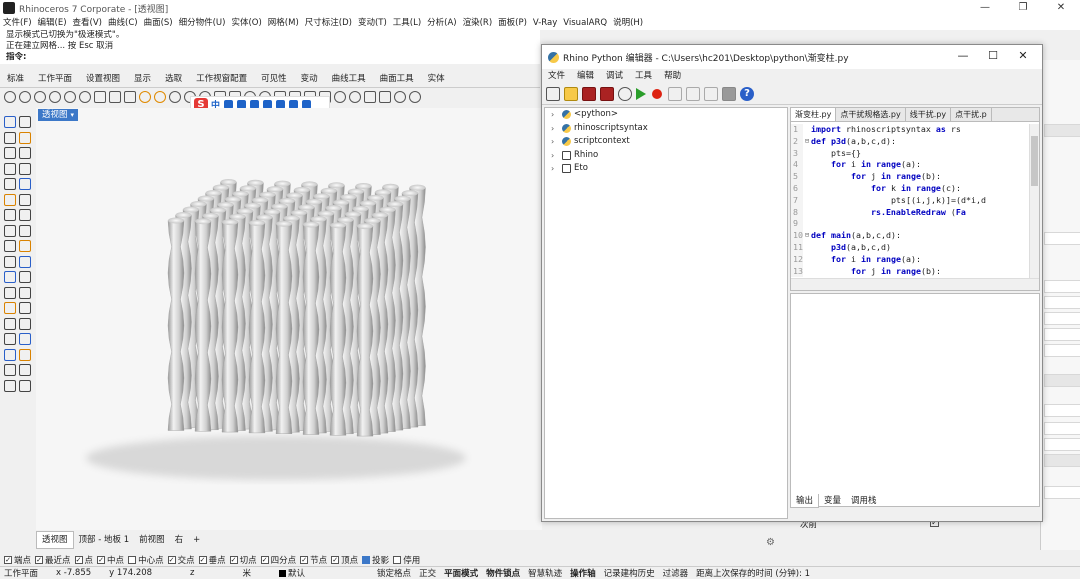 Image resolution: width=1080 pixels, height=579 pixels. I want to click on editor-tab: 点干扰.p, so click(971, 114).